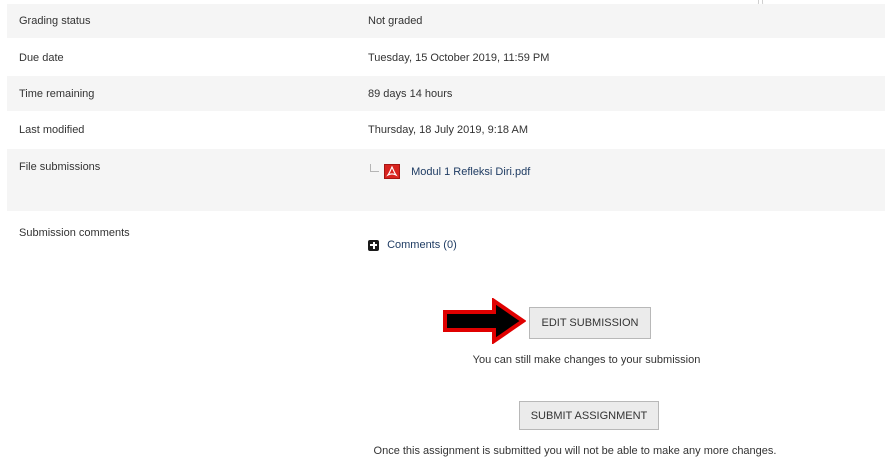 This screenshot has height=459, width=885. I want to click on row-label: Time remaining, so click(57, 94).